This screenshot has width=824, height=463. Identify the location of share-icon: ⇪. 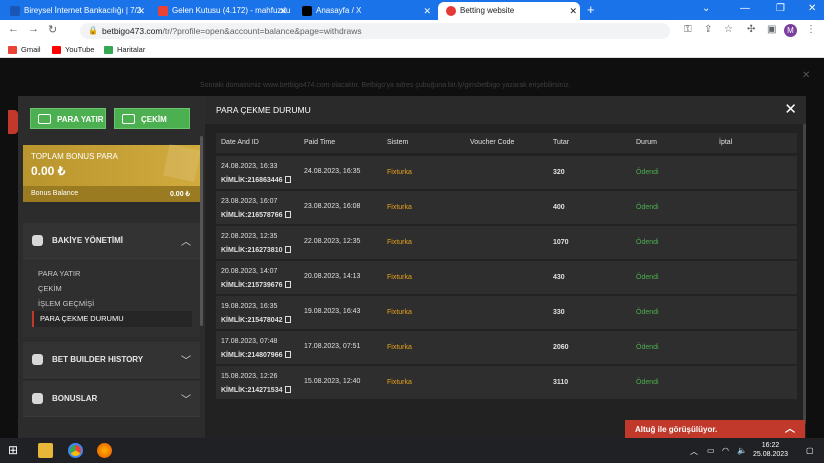
(708, 29).